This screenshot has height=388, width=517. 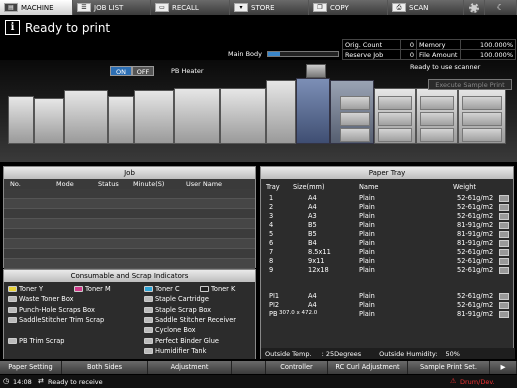 What do you see at coordinates (249, 367) in the screenshot?
I see `blank-button` at bounding box center [249, 367].